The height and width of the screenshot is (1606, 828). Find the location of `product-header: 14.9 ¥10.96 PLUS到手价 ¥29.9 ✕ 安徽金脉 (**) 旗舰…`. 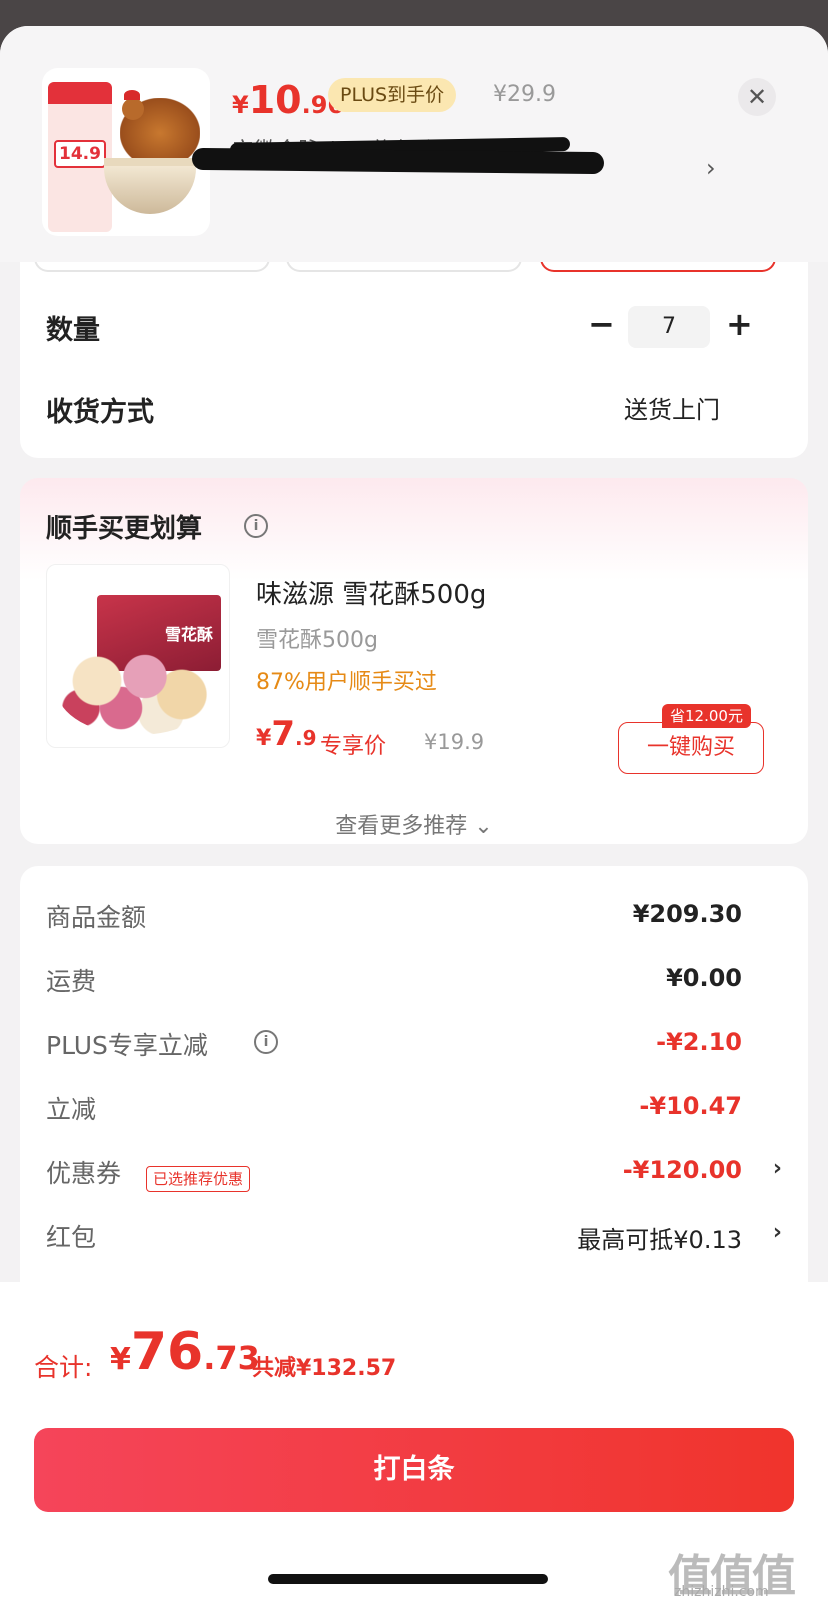

product-header: 14.9 ¥10.96 PLUS到手价 ¥29.9 ✕ 安徽金脉 (**) 旗舰… is located at coordinates (414, 144).